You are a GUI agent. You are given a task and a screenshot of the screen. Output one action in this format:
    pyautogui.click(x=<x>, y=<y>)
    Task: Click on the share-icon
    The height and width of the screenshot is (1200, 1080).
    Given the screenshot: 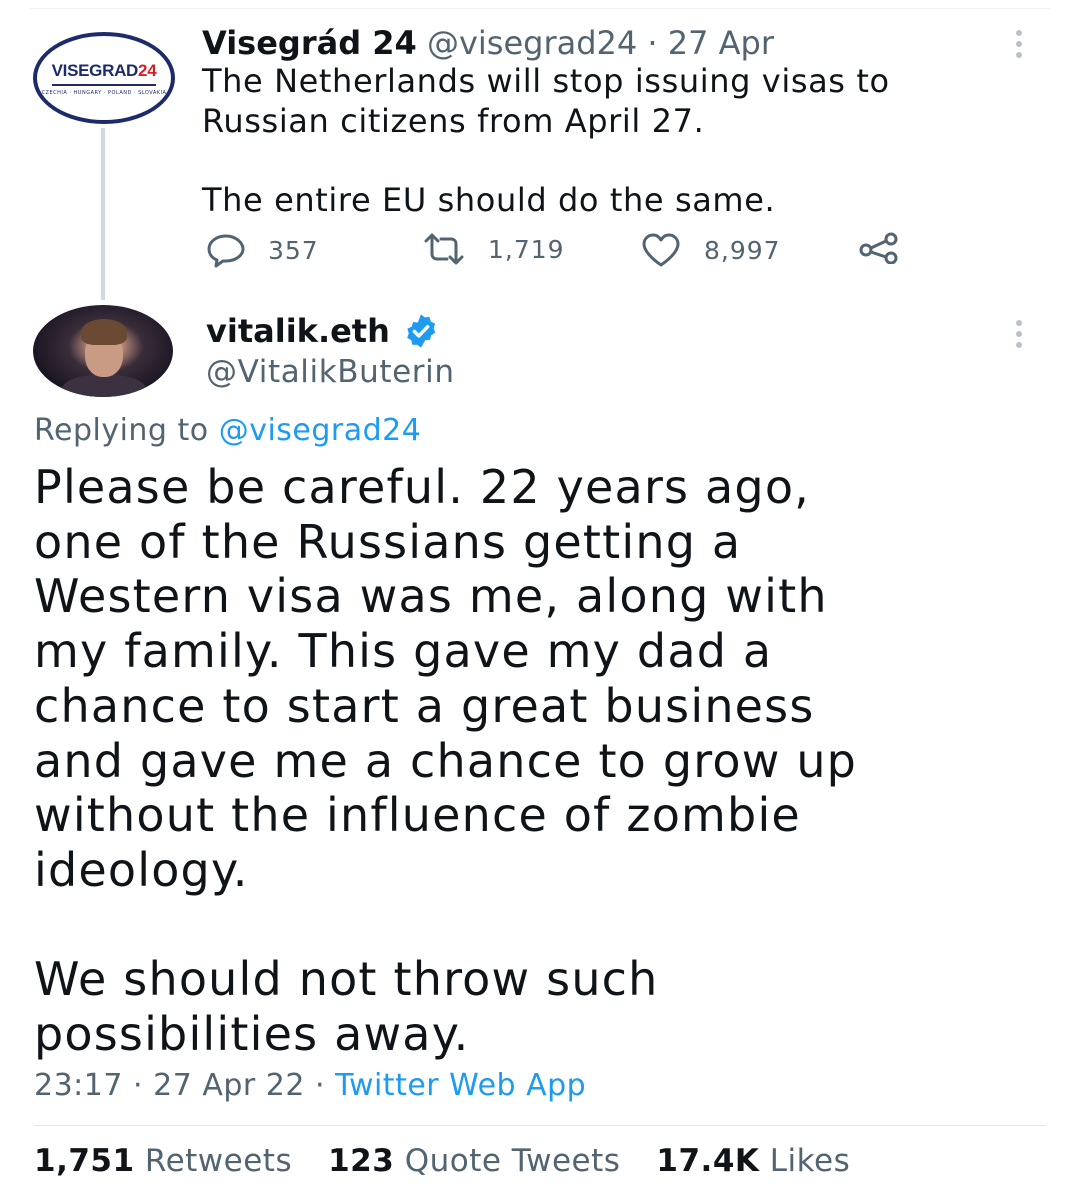 What is the action you would take?
    pyautogui.click(x=878, y=248)
    